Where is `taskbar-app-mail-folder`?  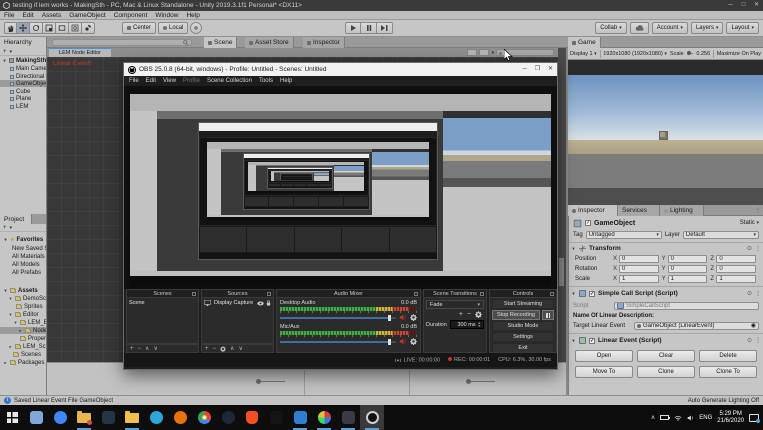 taskbar-app-mail-folder is located at coordinates (84, 417).